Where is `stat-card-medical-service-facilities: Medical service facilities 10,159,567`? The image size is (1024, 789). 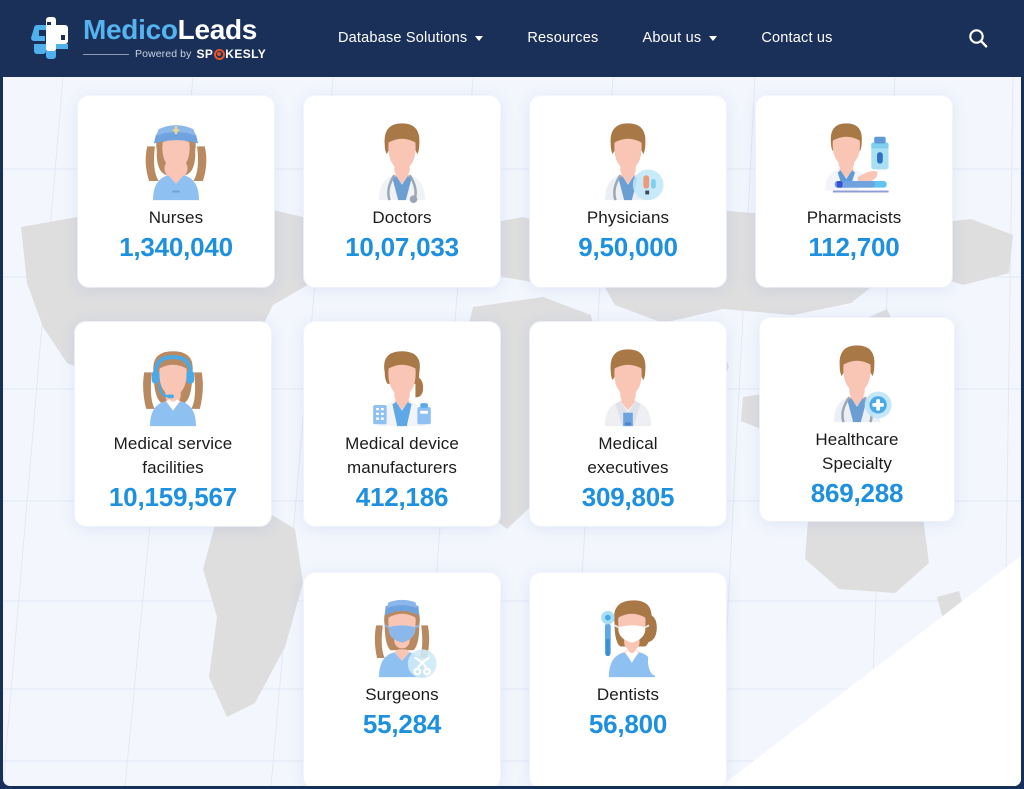 stat-card-medical-service-facilities: Medical service facilities 10,159,567 is located at coordinates (173, 424).